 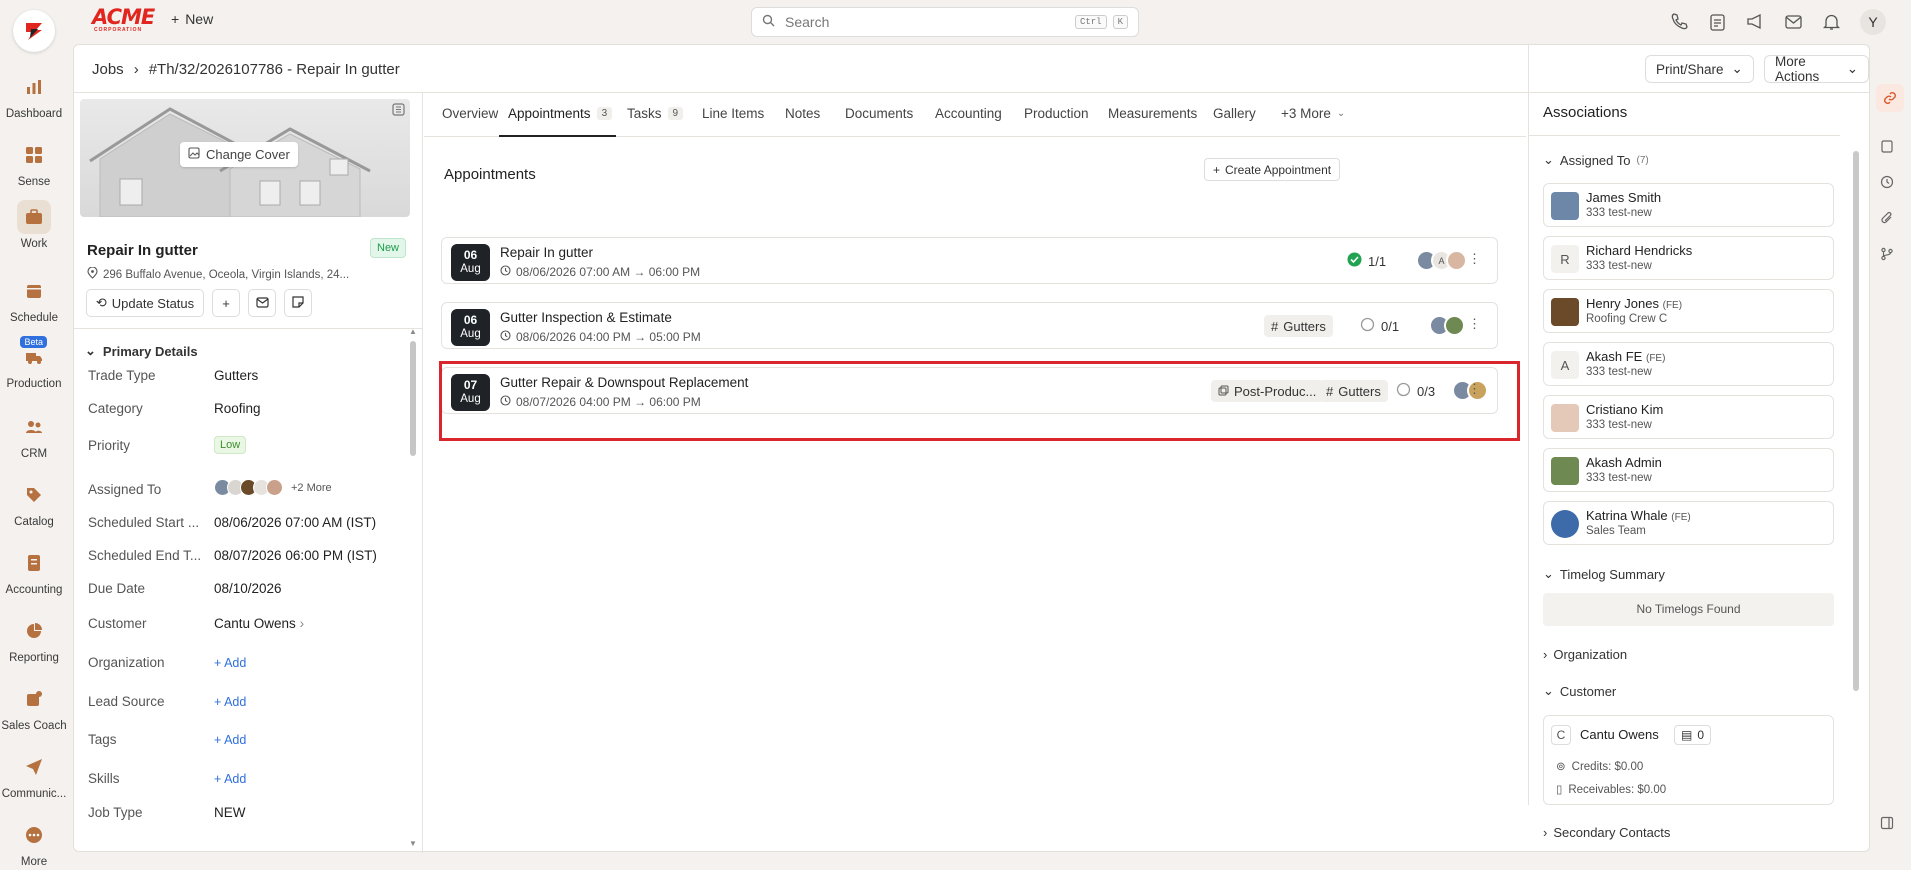 What do you see at coordinates (1606, 832) in the screenshot?
I see `secondary-contacts-header: › Secondary Contacts` at bounding box center [1606, 832].